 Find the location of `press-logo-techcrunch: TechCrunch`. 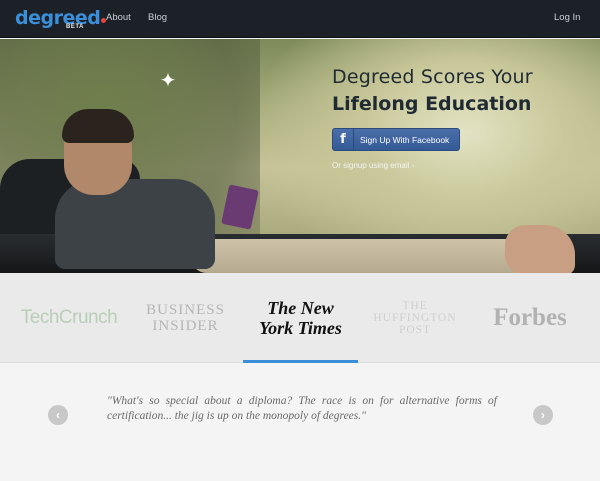

press-logo-techcrunch: TechCrunch is located at coordinates (69, 318).